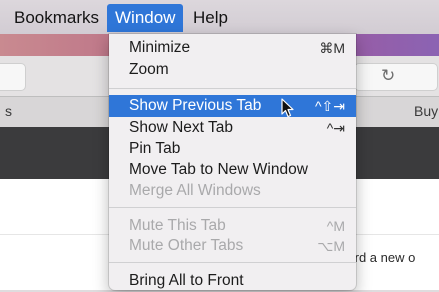 Image resolution: width=439 pixels, height=292 pixels. Describe the element at coordinates (186, 280) in the screenshot. I see `menu-item-label: Bring All to Front` at that location.